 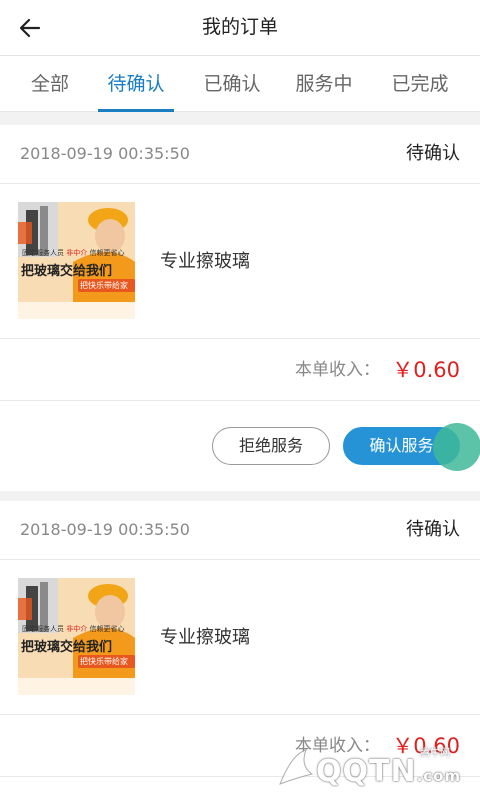 I want to click on income-value: ￥0.60, so click(x=426, y=370).